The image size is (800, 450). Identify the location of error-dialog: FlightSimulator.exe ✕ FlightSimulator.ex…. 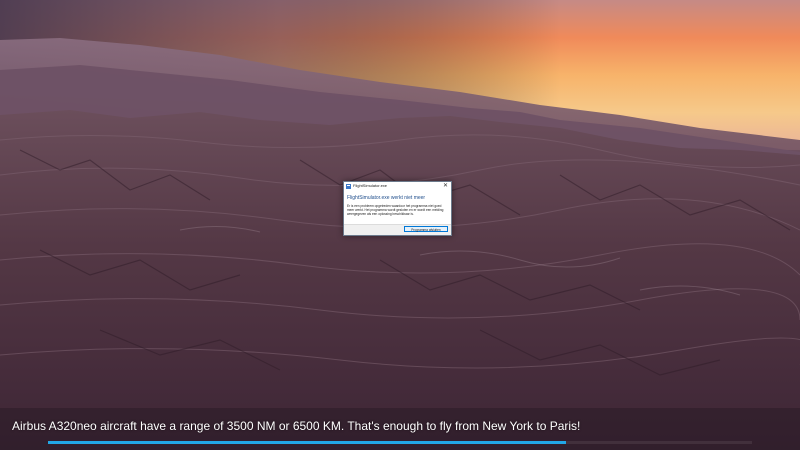
(397, 208).